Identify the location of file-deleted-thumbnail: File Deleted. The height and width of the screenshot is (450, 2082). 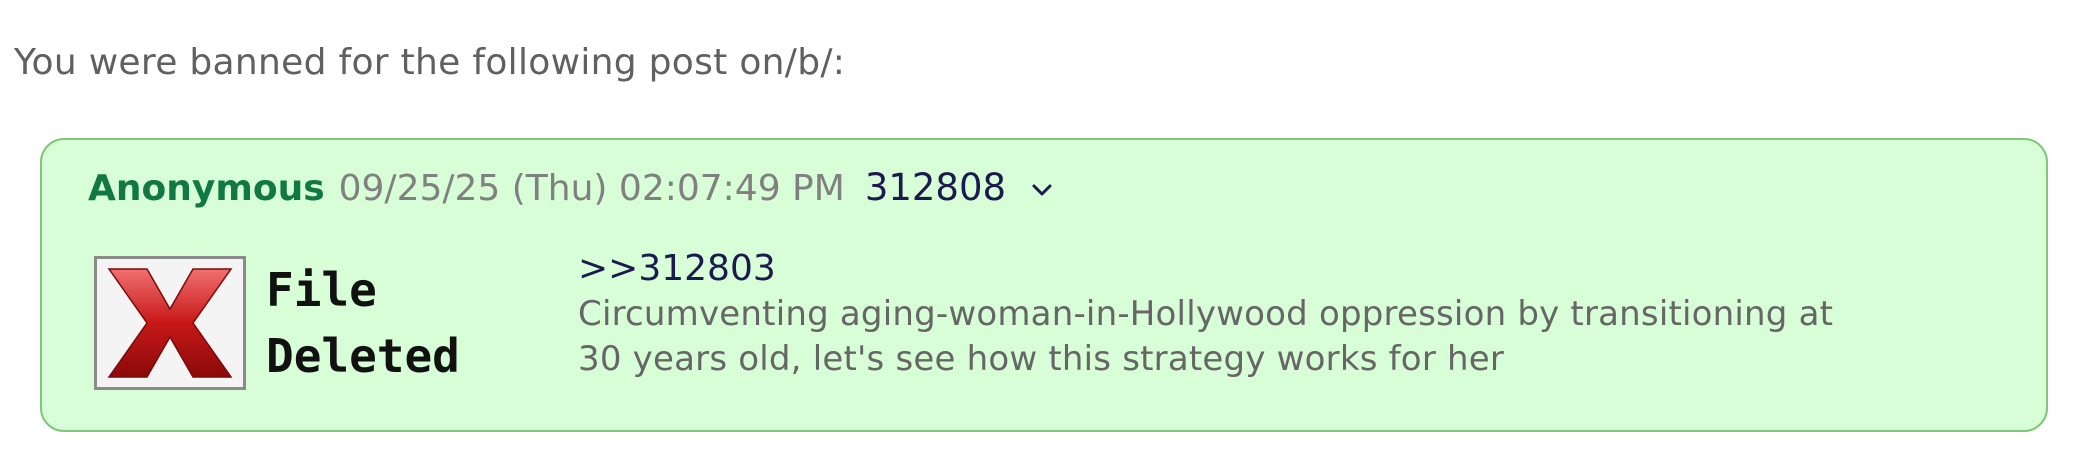
(277, 323).